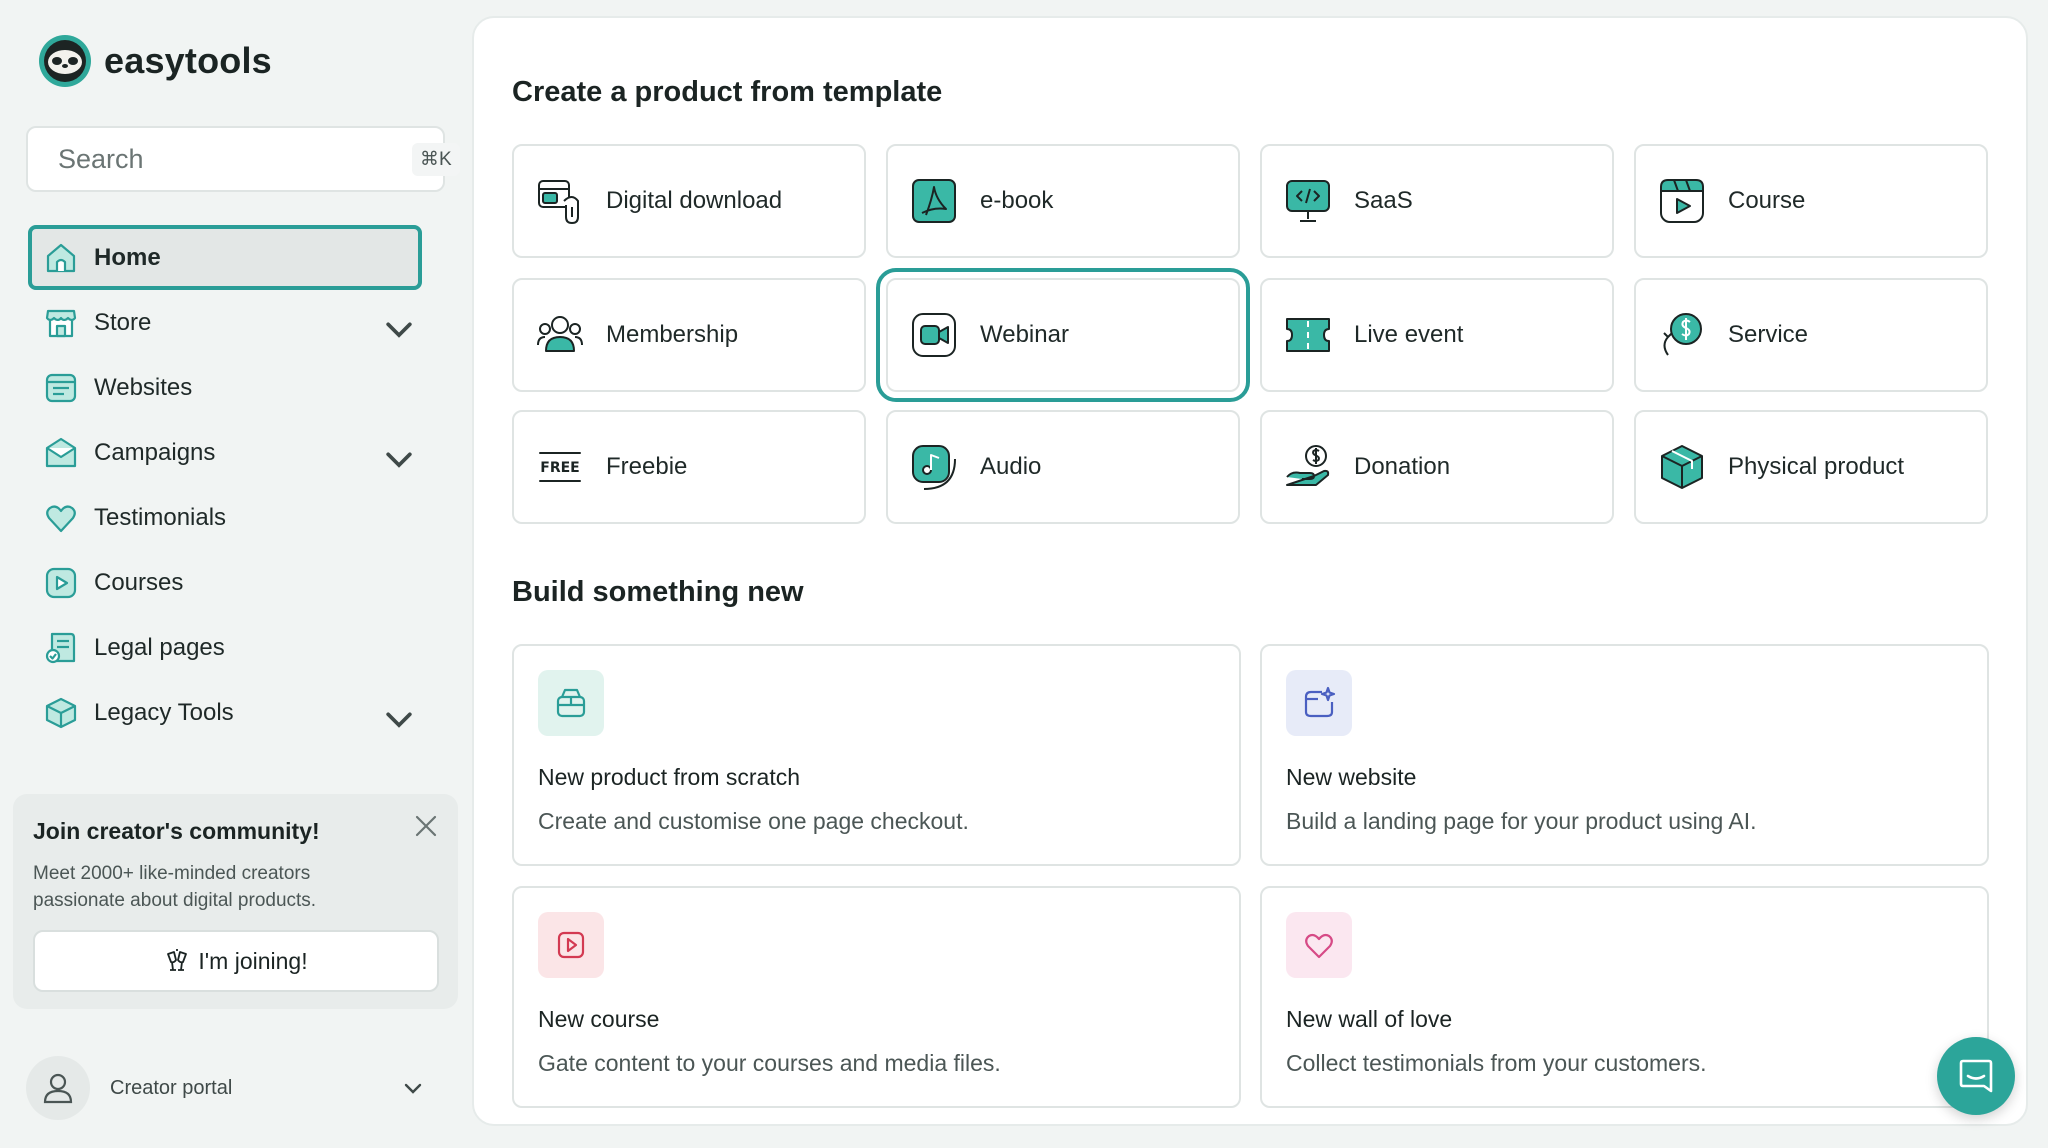 The width and height of the screenshot is (2048, 1148). I want to click on pdf-icon, so click(934, 201).